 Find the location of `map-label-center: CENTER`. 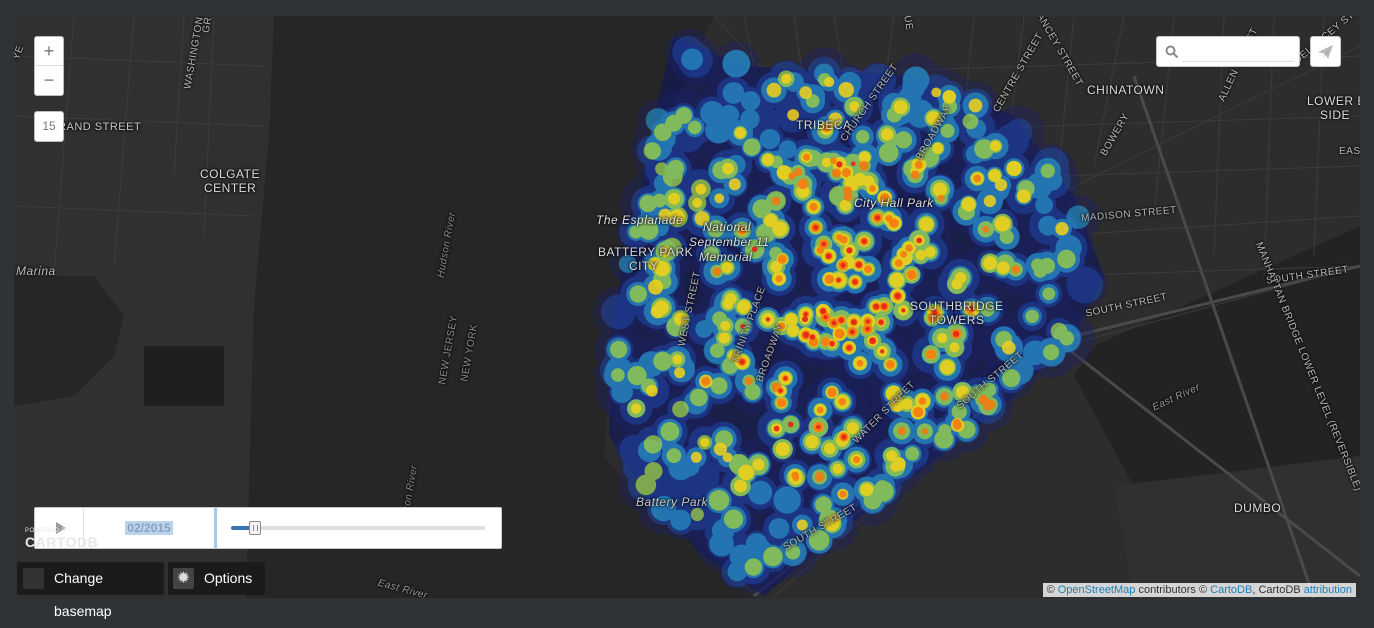

map-label-center: CENTER is located at coordinates (230, 188).